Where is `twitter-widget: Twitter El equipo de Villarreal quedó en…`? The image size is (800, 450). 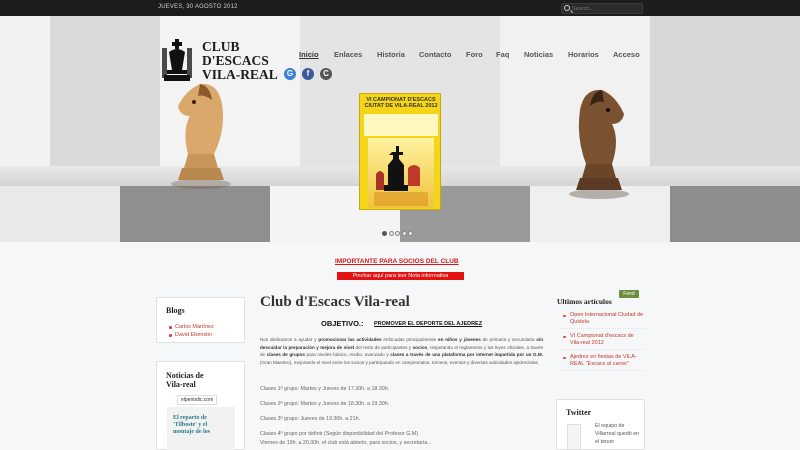
twitter-widget: Twitter El equipo de Villarreal quedó en… is located at coordinates (600, 424).